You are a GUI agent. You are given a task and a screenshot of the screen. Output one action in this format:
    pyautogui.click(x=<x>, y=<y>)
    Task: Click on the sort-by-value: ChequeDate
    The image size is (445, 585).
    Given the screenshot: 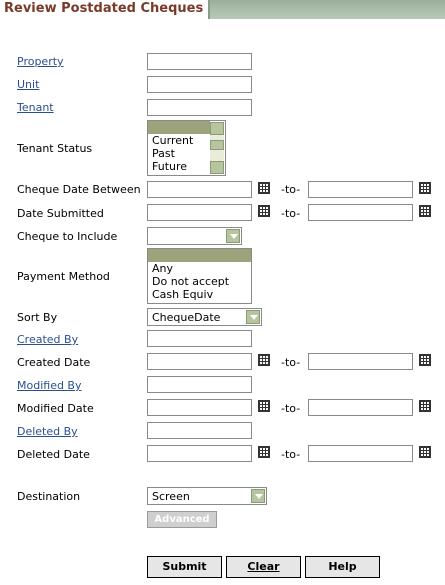 What is the action you would take?
    pyautogui.click(x=186, y=317)
    